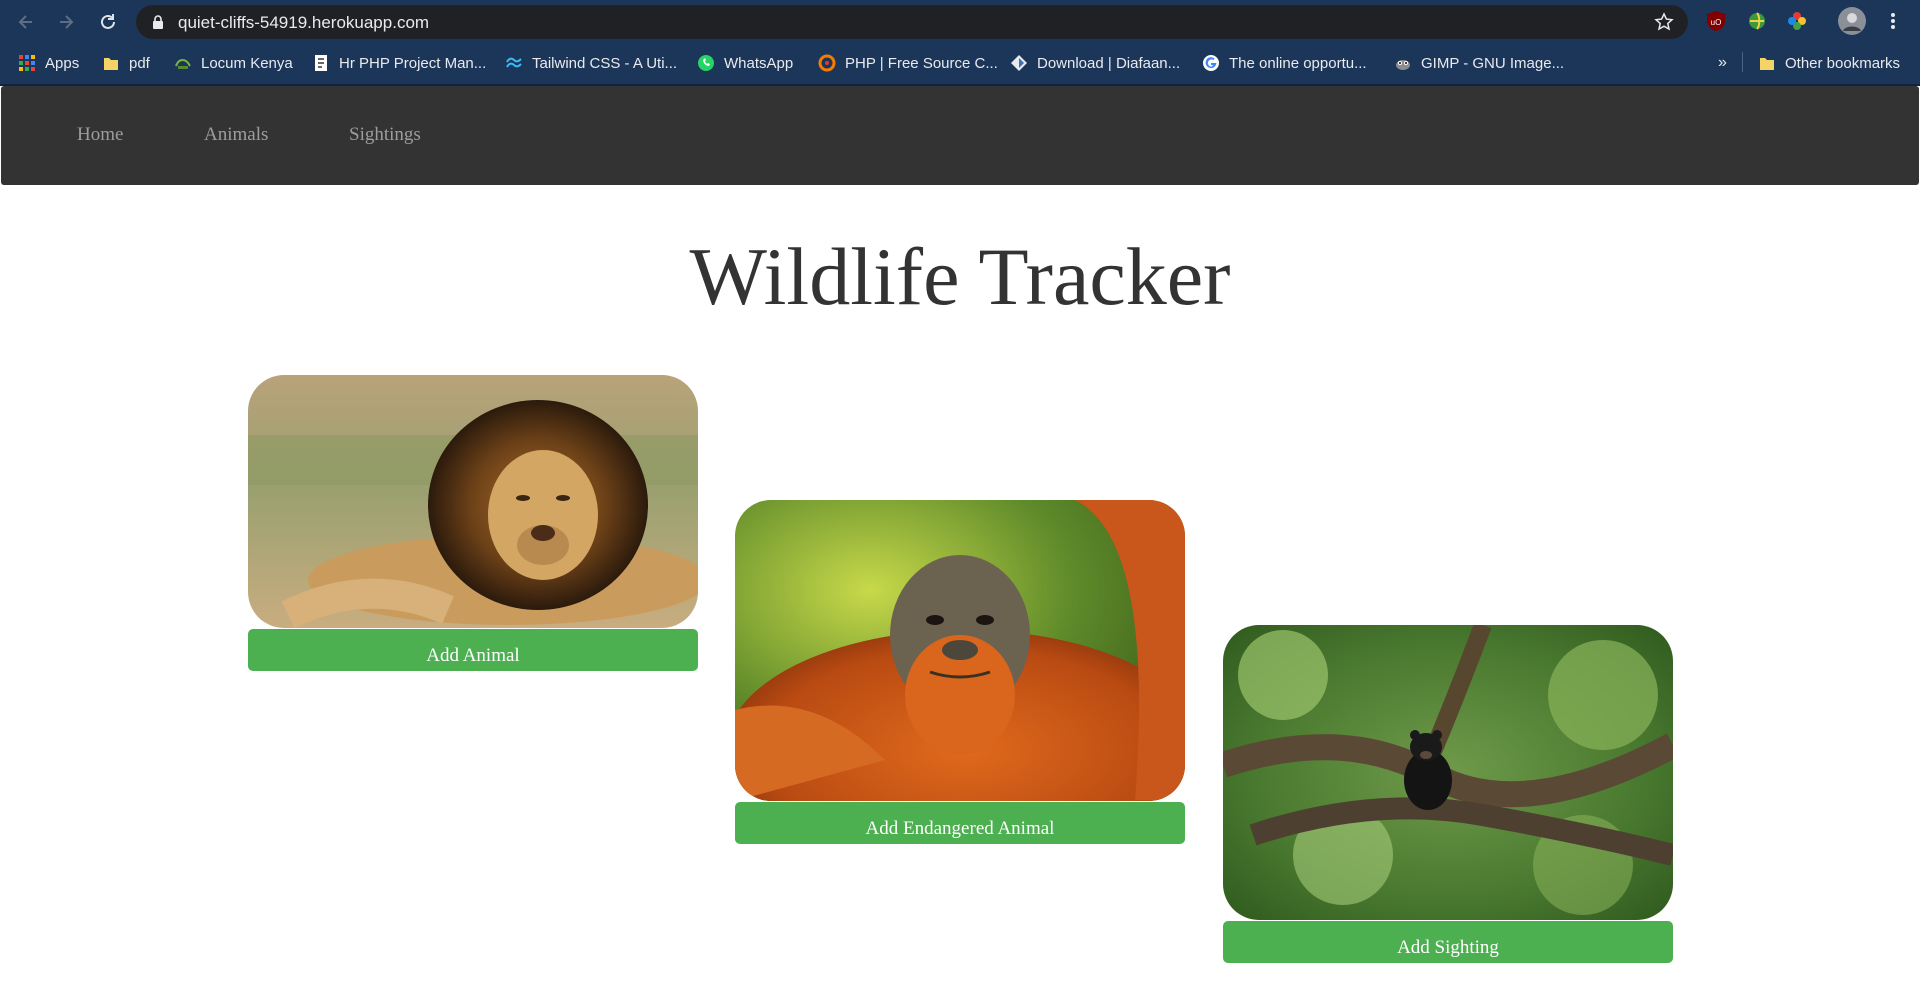 This screenshot has width=1920, height=987. What do you see at coordinates (1448, 772) in the screenshot?
I see `bear-in-tree-photo` at bounding box center [1448, 772].